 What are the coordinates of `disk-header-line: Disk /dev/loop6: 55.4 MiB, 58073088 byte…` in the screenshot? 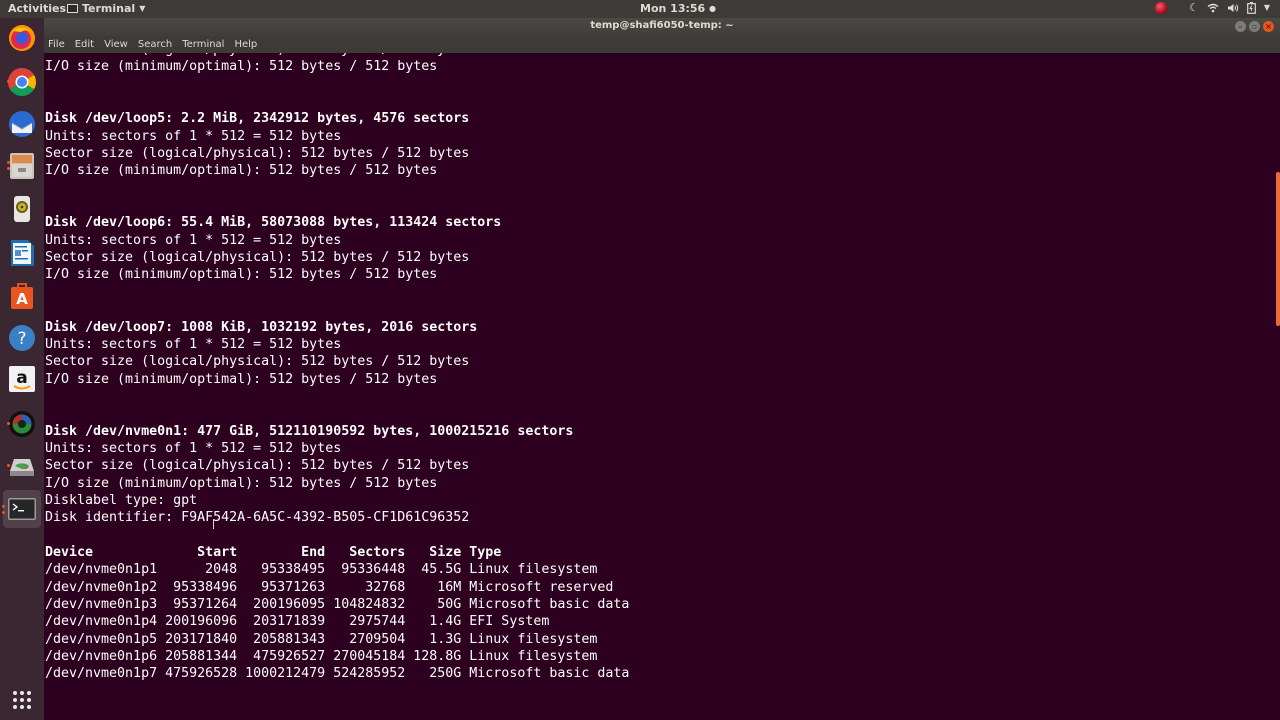 It's located at (273, 223).